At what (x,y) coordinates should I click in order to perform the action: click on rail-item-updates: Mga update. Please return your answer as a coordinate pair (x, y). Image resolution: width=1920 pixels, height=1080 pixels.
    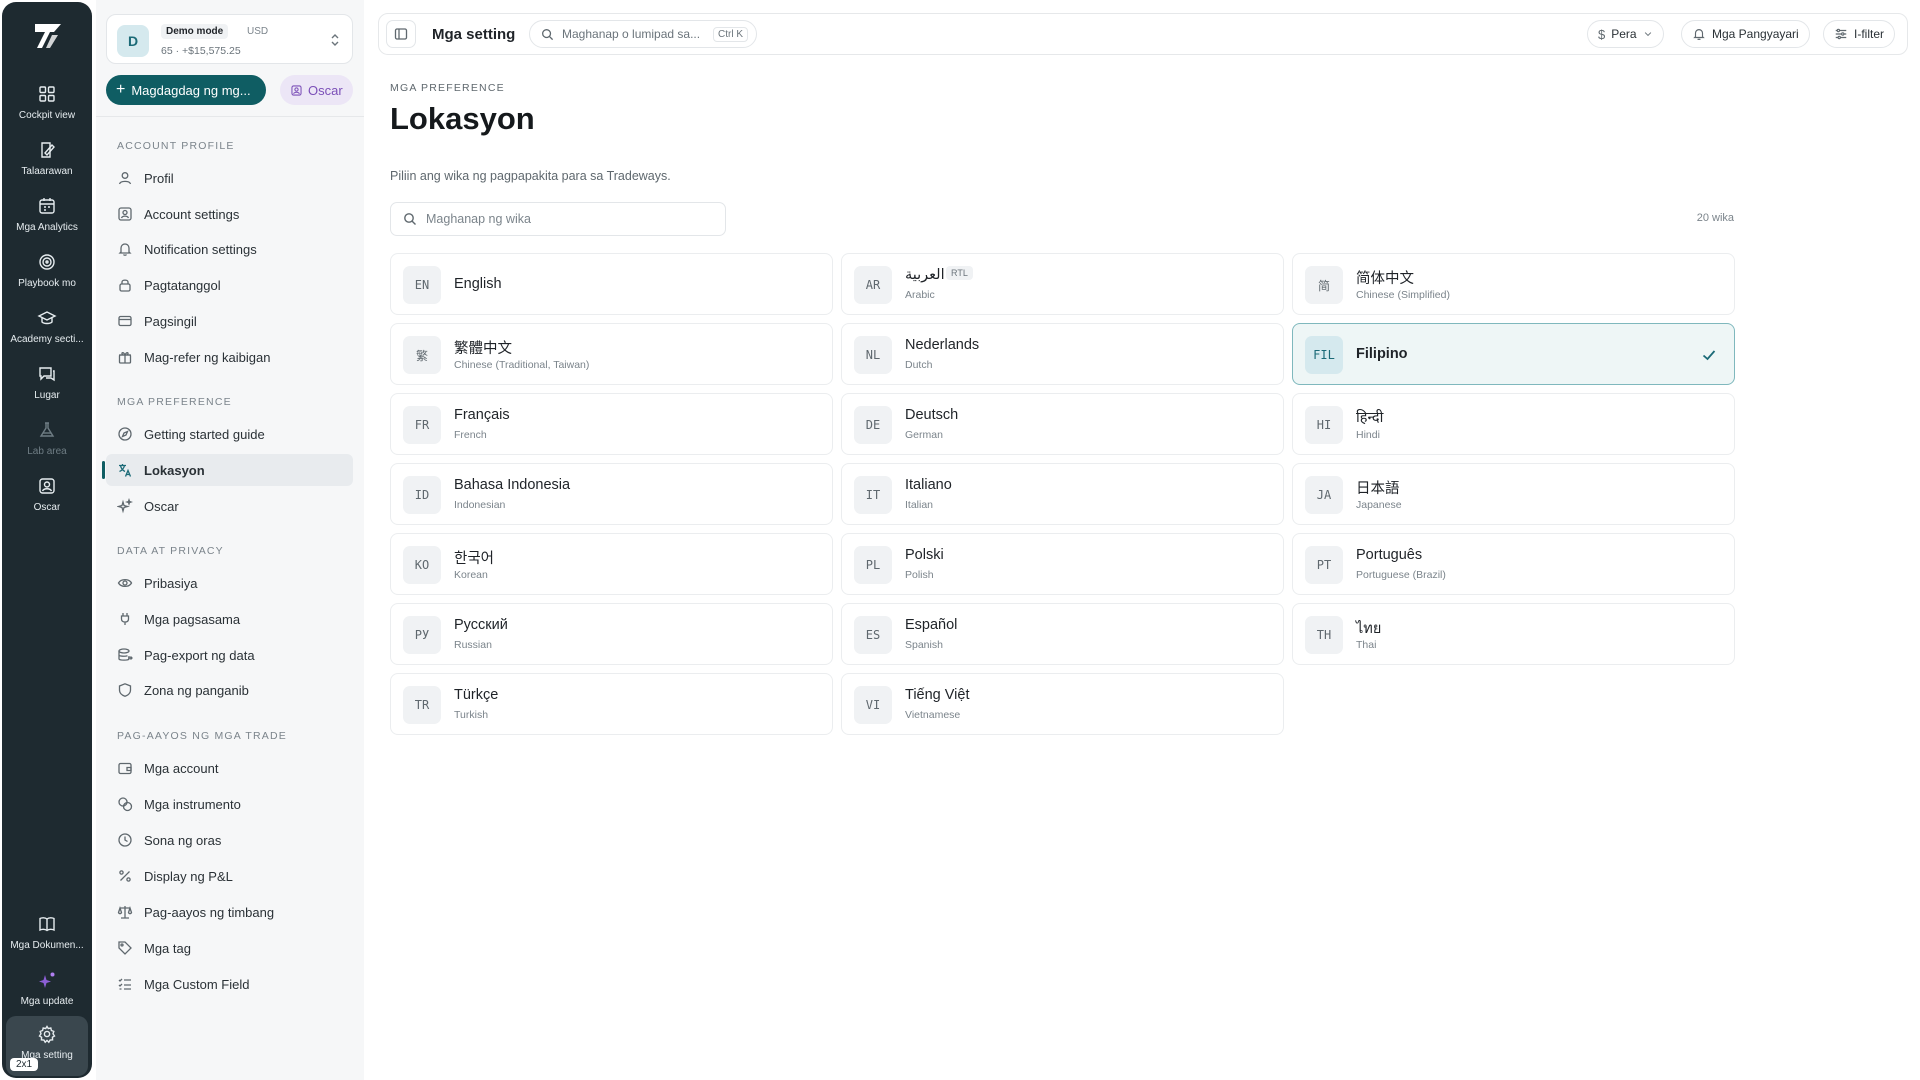
    Looking at the image, I should click on (47, 992).